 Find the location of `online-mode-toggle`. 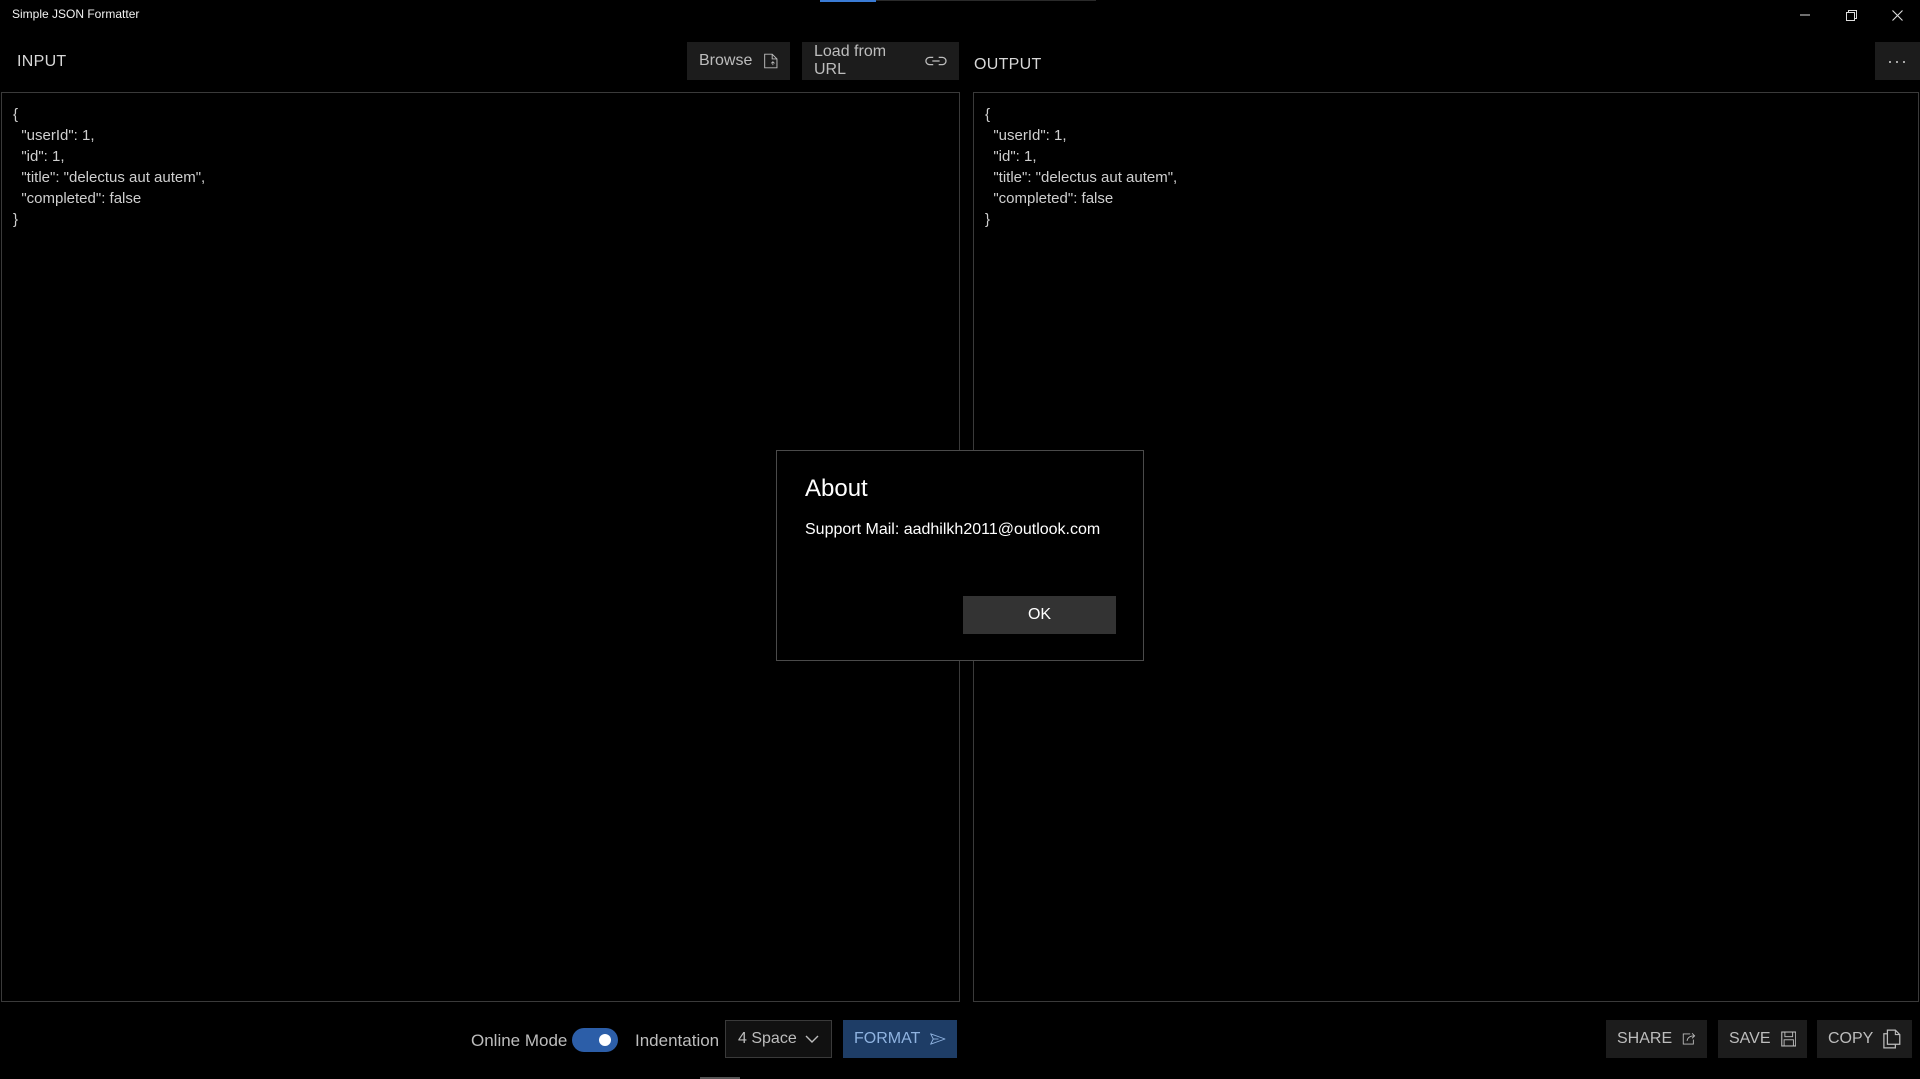

online-mode-toggle is located at coordinates (595, 1040).